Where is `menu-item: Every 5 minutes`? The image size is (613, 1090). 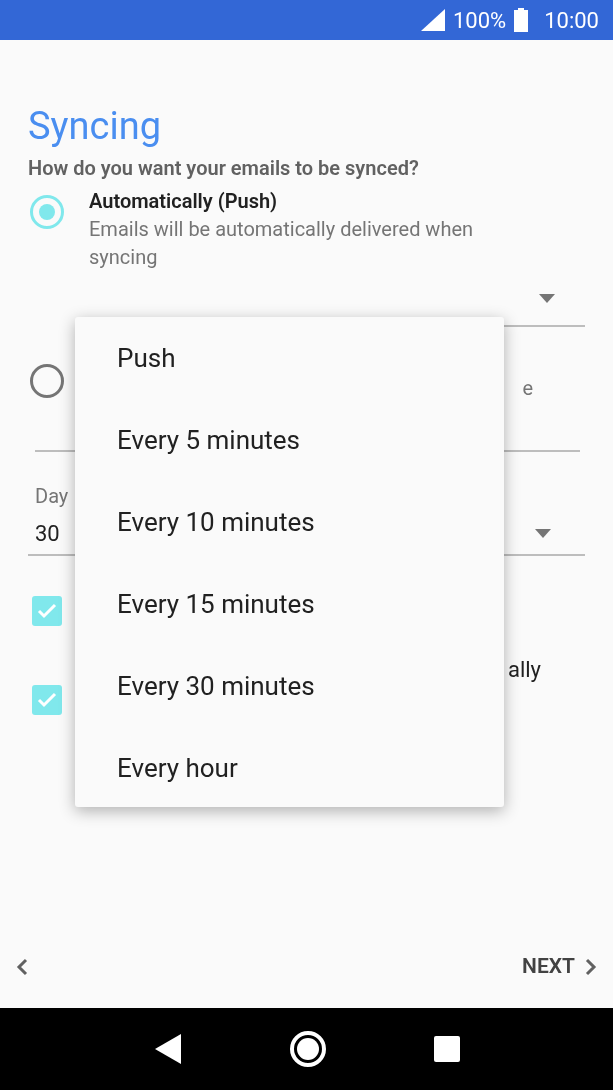 menu-item: Every 5 minutes is located at coordinates (289, 440).